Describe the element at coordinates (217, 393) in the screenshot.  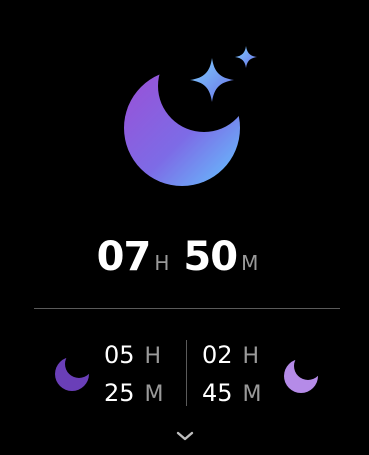
I see `right-minutes-value: 45` at that location.